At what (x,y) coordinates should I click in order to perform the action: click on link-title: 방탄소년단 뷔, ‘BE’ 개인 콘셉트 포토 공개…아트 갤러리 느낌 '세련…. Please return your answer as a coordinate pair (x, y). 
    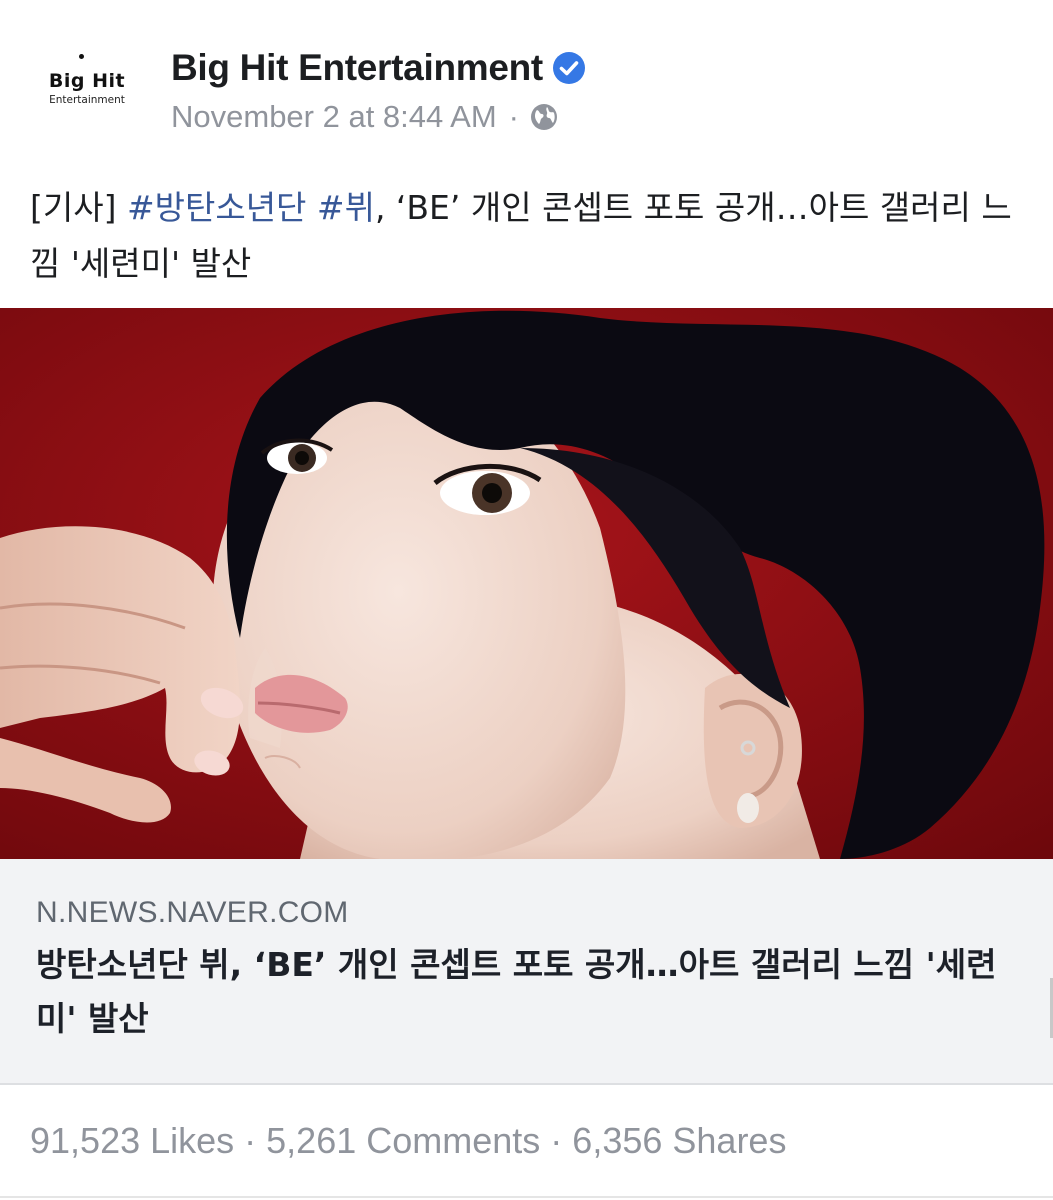
    Looking at the image, I should click on (531, 992).